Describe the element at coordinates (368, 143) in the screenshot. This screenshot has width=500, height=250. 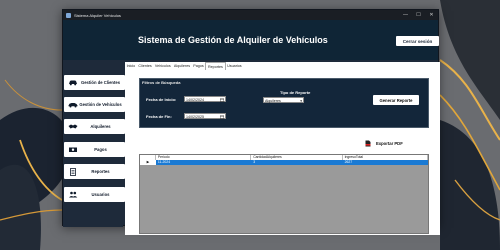
I see `pdf-icon` at that location.